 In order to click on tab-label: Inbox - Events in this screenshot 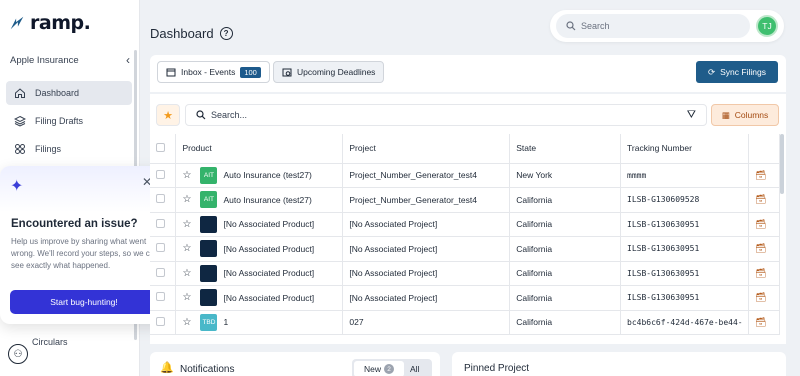, I will do `click(208, 72)`.